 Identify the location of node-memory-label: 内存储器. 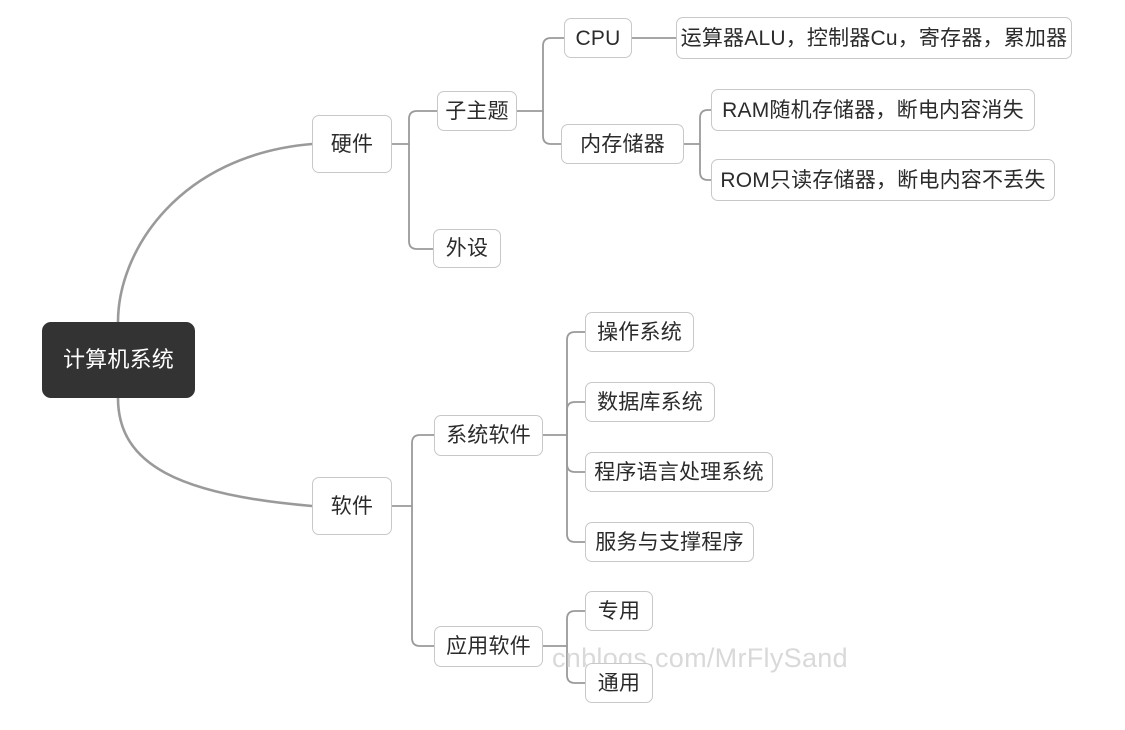
(622, 144).